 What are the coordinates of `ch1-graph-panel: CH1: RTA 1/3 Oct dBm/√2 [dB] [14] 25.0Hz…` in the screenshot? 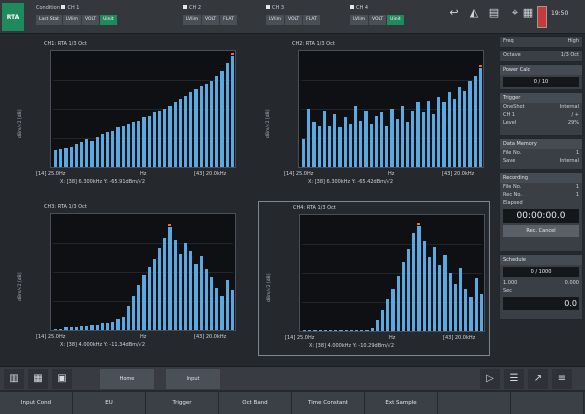 It's located at (126, 115).